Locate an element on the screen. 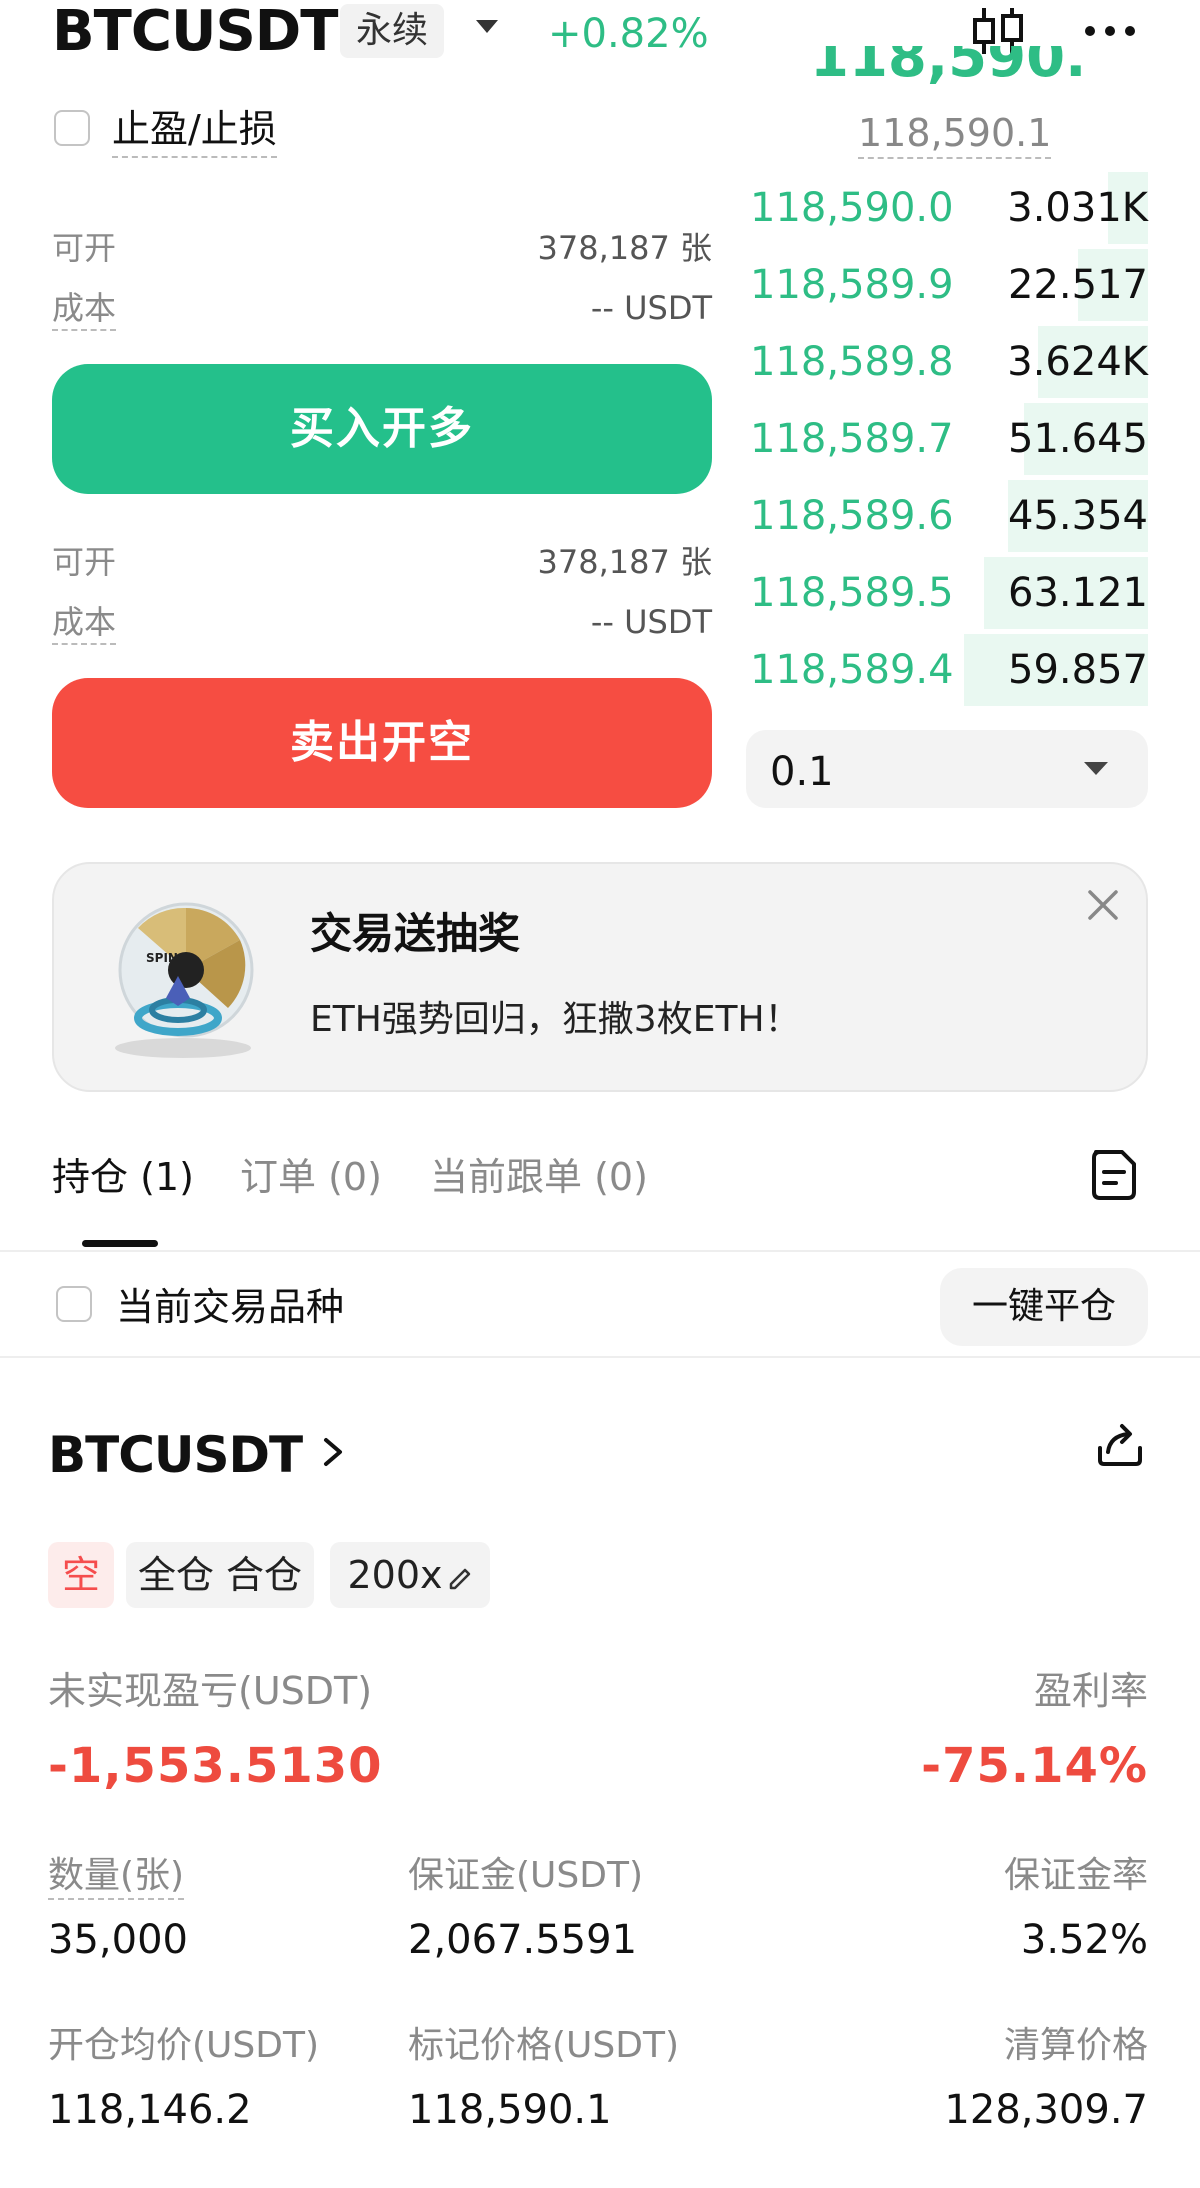 This screenshot has height=2188, width=1200. orderbook-row: 118,589.4 59.857 is located at coordinates (947, 670).